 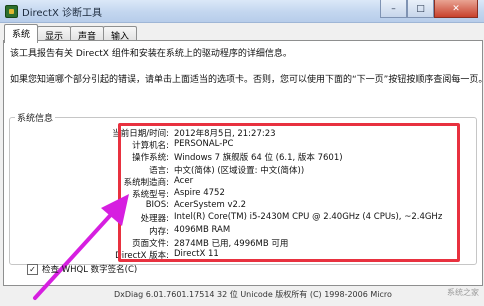 What do you see at coordinates (32, 269) in the screenshot?
I see `whql-checkbox: ✓` at bounding box center [32, 269].